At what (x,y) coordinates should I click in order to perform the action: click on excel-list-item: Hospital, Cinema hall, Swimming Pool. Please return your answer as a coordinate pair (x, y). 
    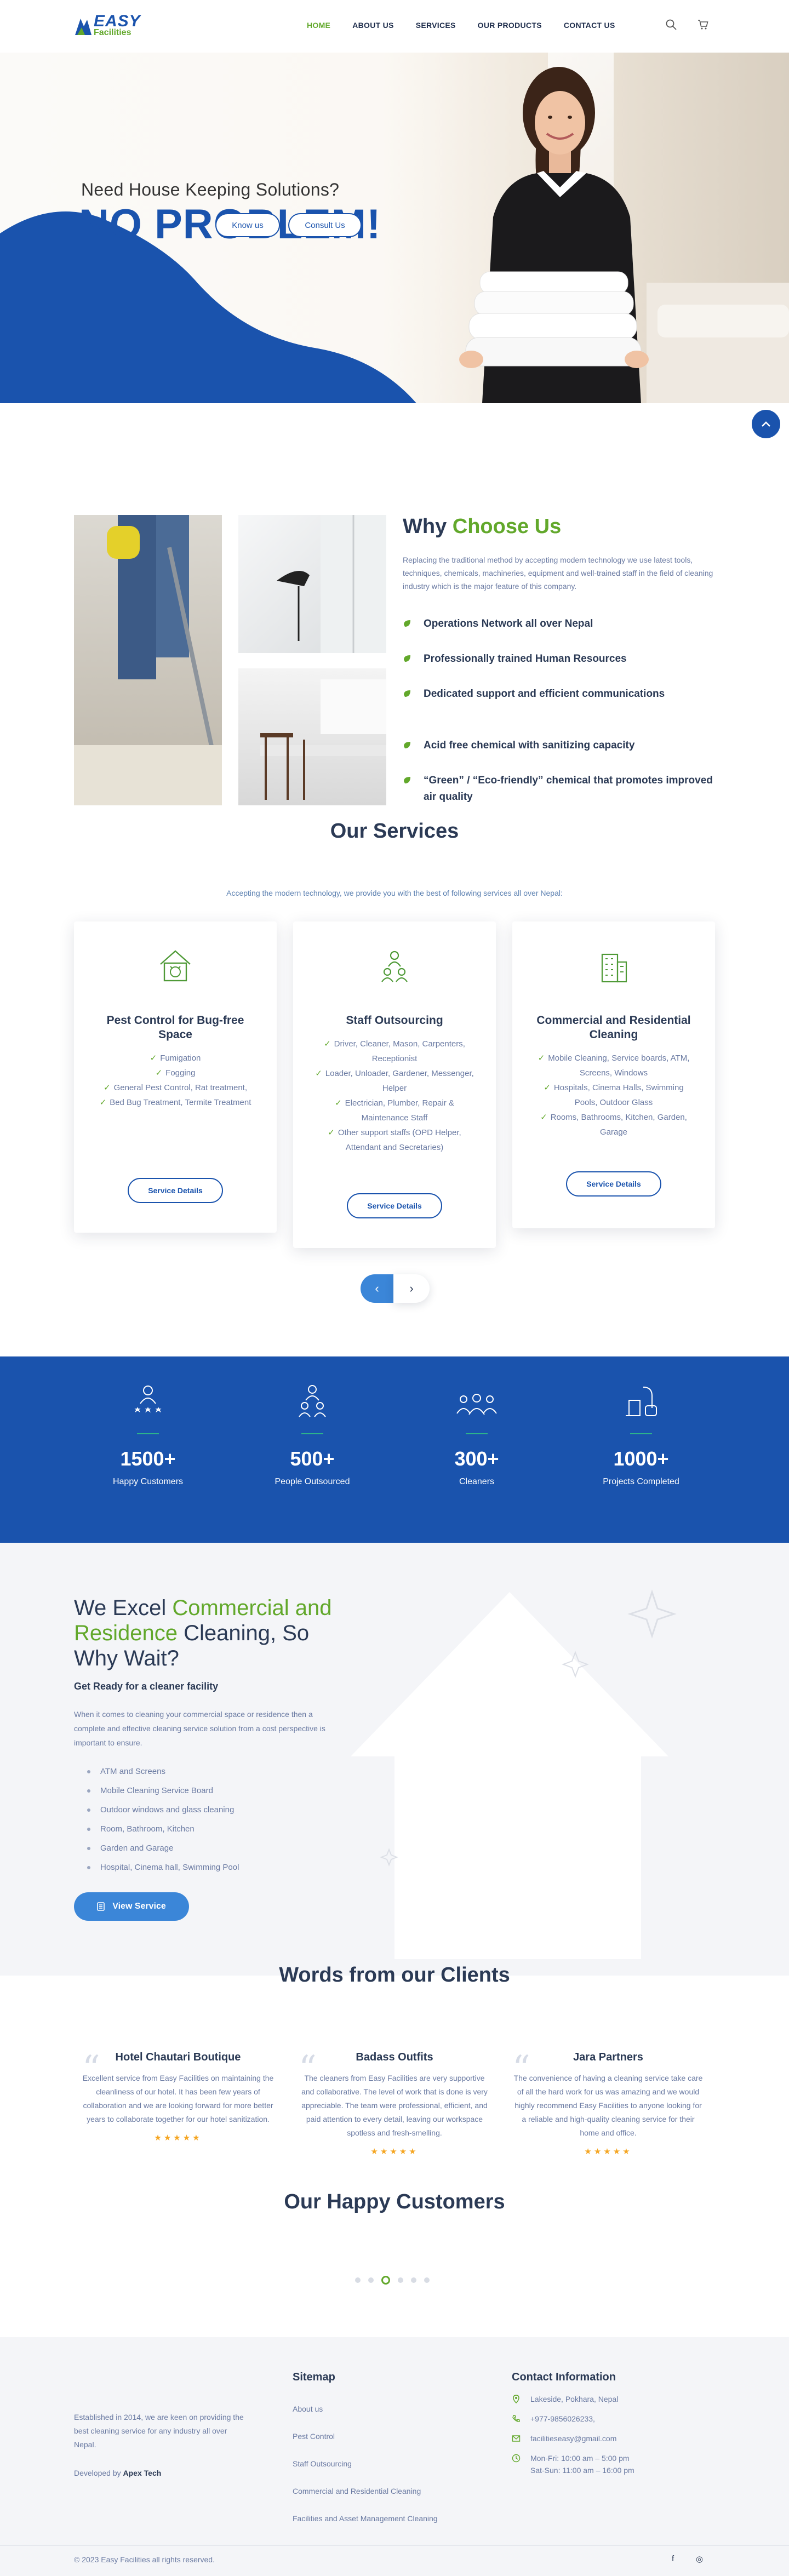
    Looking at the image, I should click on (157, 1867).